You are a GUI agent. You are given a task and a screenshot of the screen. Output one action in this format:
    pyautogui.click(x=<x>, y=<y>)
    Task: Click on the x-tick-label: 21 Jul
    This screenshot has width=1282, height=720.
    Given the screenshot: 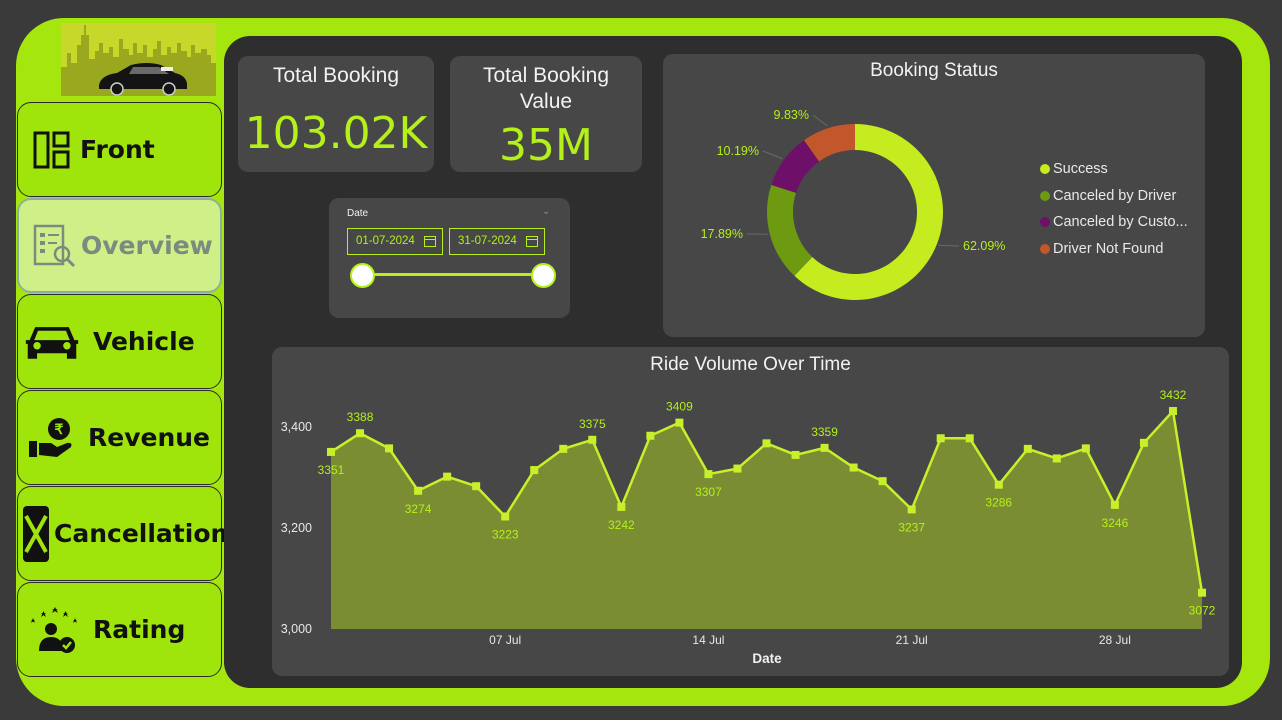 What is the action you would take?
    pyautogui.click(x=912, y=640)
    